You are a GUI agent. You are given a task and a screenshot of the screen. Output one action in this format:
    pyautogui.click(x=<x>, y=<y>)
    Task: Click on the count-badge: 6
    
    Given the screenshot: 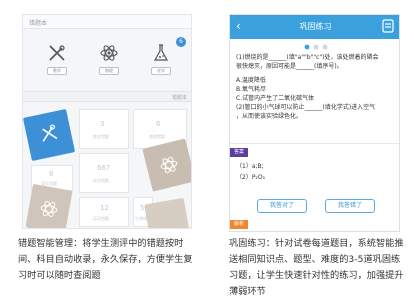 What is the action you would take?
    pyautogui.click(x=181, y=42)
    